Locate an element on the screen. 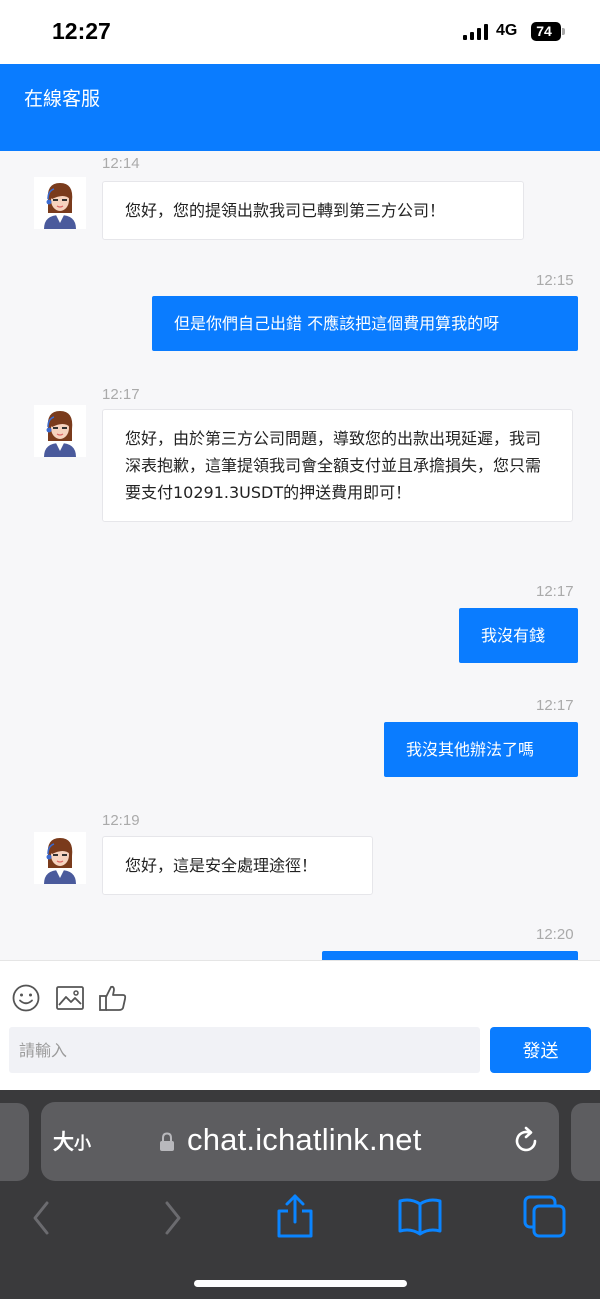 The height and width of the screenshot is (1299, 600). message-timestamp: 12:15 is located at coordinates (555, 280).